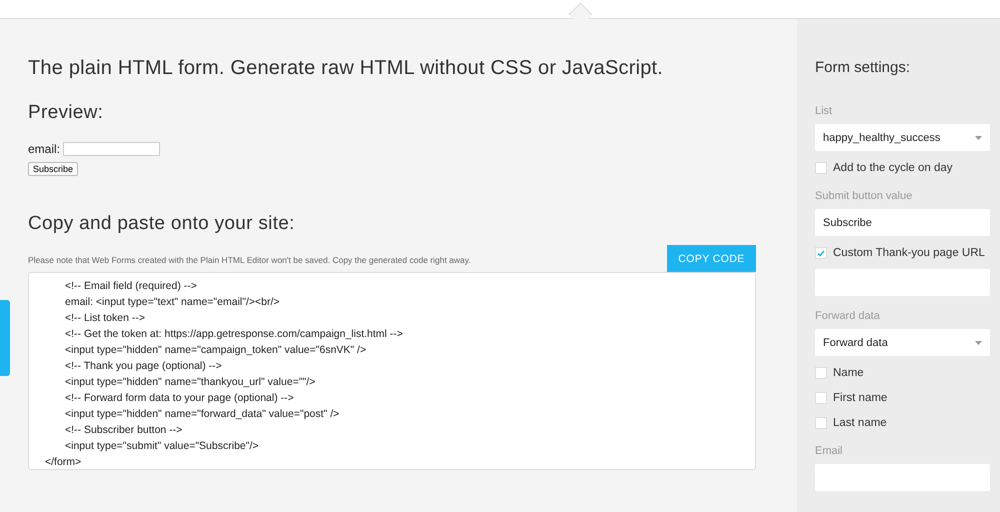 This screenshot has height=512, width=1000. What do you see at coordinates (864, 196) in the screenshot?
I see `field-label: Submit button value` at bounding box center [864, 196].